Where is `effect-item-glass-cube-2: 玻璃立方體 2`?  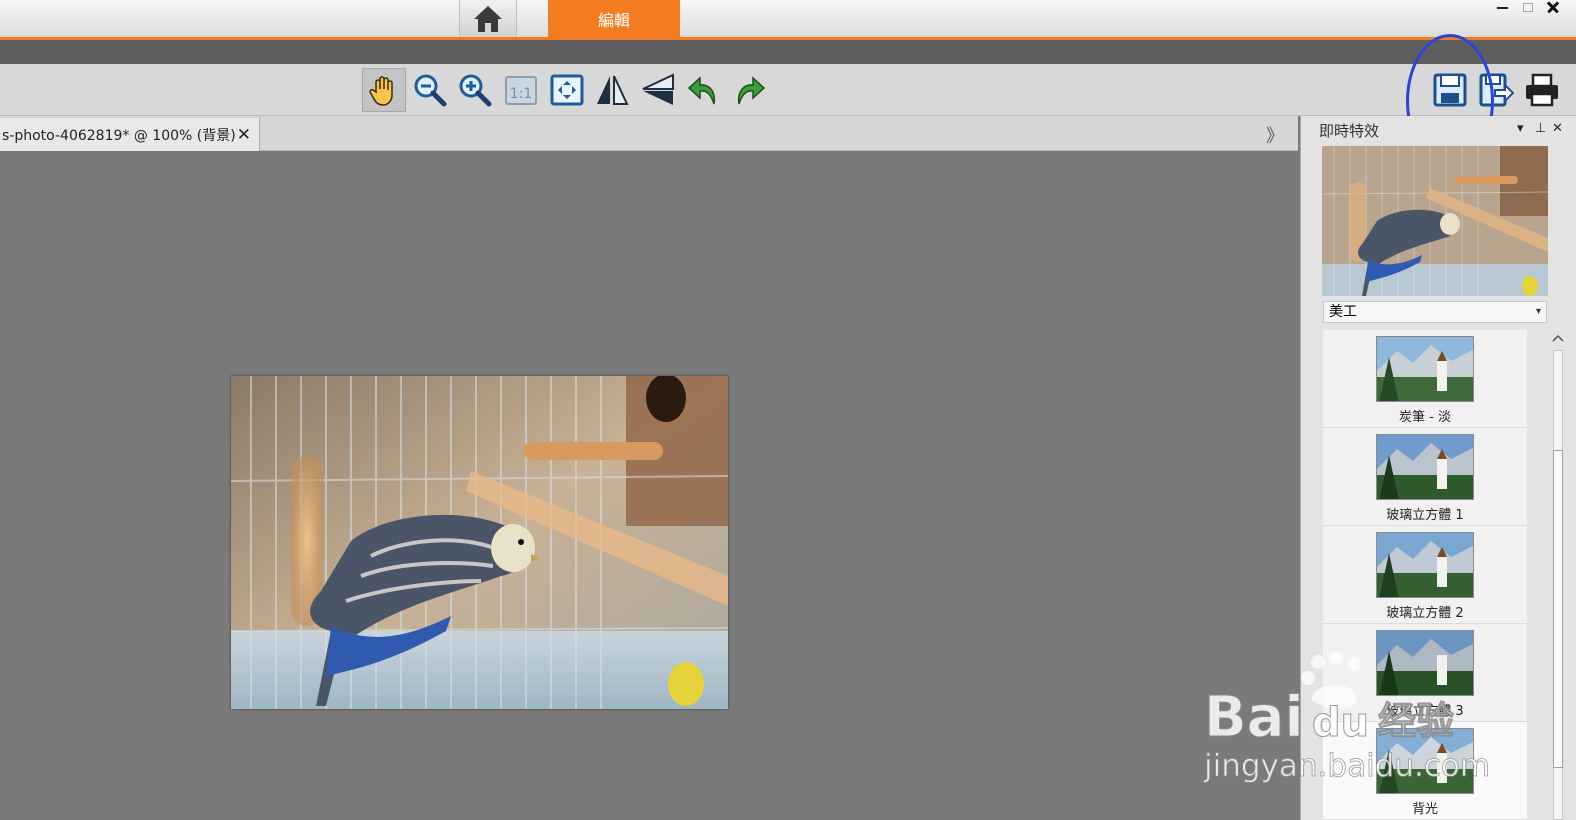
effect-item-glass-cube-2: 玻璃立方體 2 is located at coordinates (1425, 575).